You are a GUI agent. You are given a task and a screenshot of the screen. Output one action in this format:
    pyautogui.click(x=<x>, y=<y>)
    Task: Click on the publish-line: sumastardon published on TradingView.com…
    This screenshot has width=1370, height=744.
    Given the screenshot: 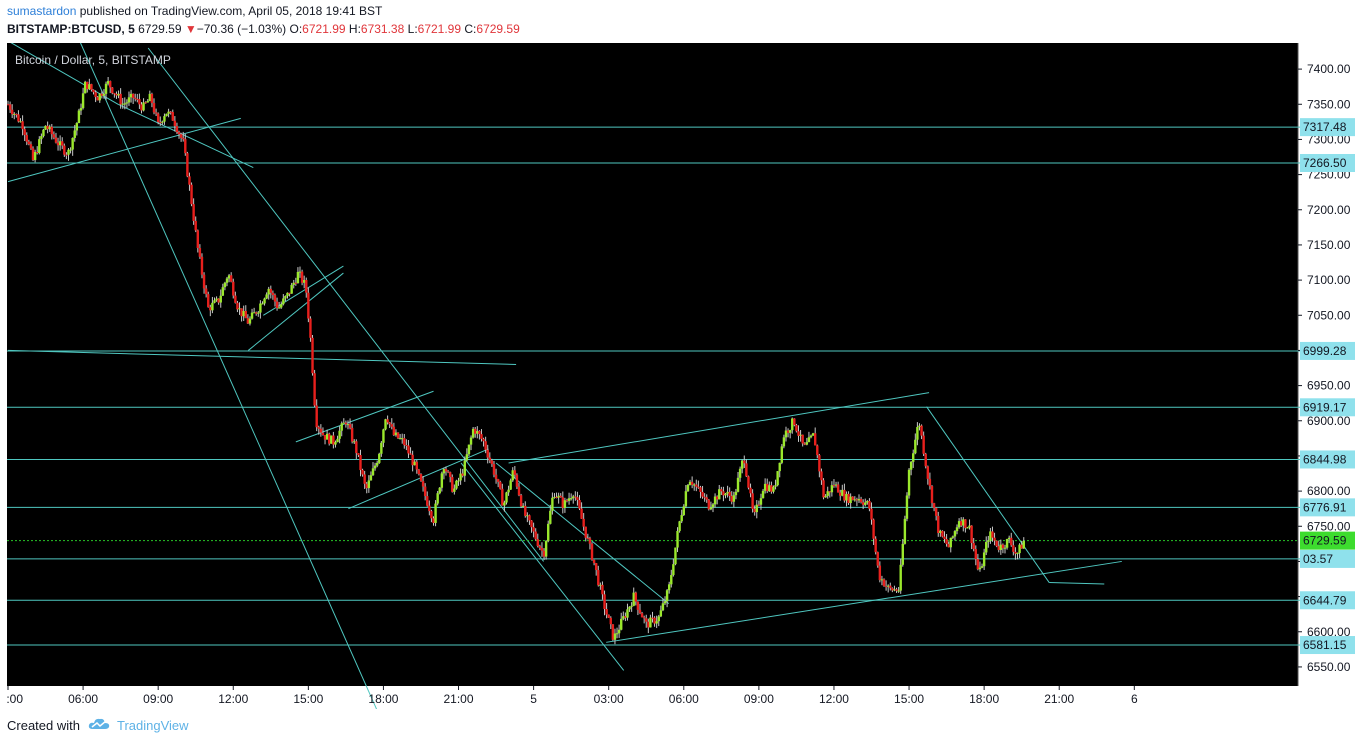 What is the action you would take?
    pyautogui.click(x=194, y=11)
    